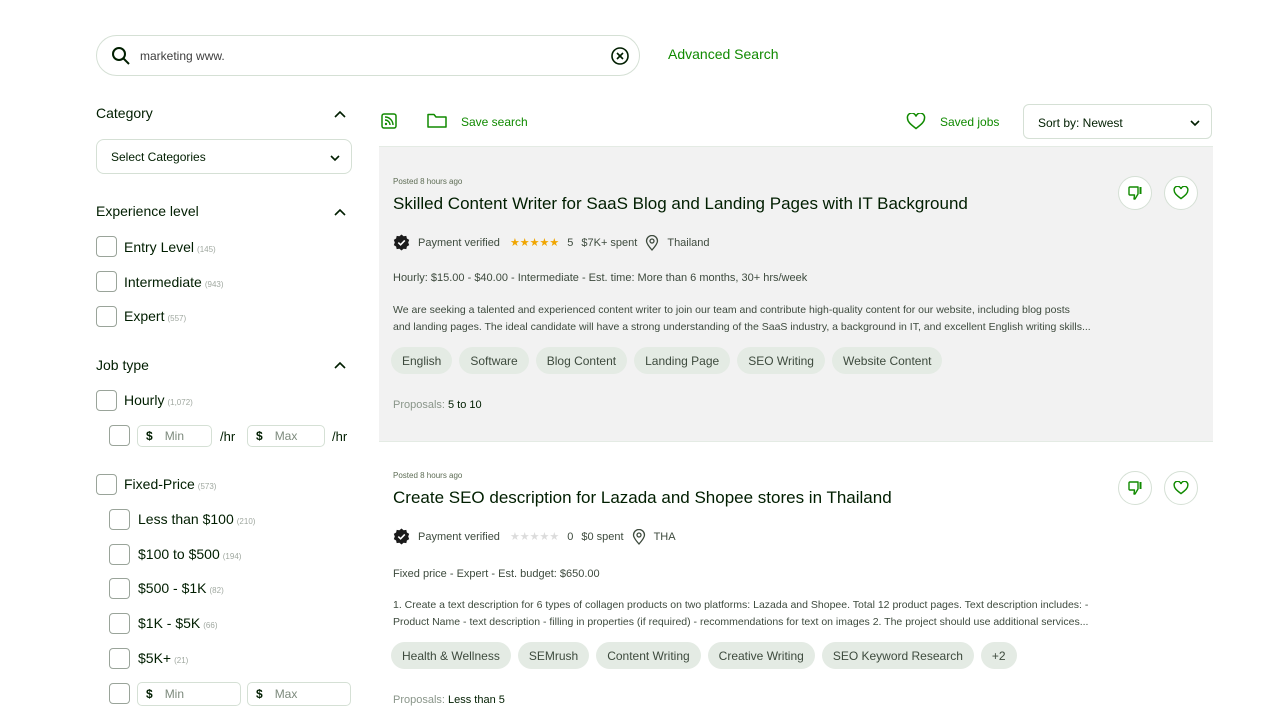 Image resolution: width=1280 pixels, height=720 pixels. What do you see at coordinates (186, 519) in the screenshot?
I see `option-label: Less than $100` at bounding box center [186, 519].